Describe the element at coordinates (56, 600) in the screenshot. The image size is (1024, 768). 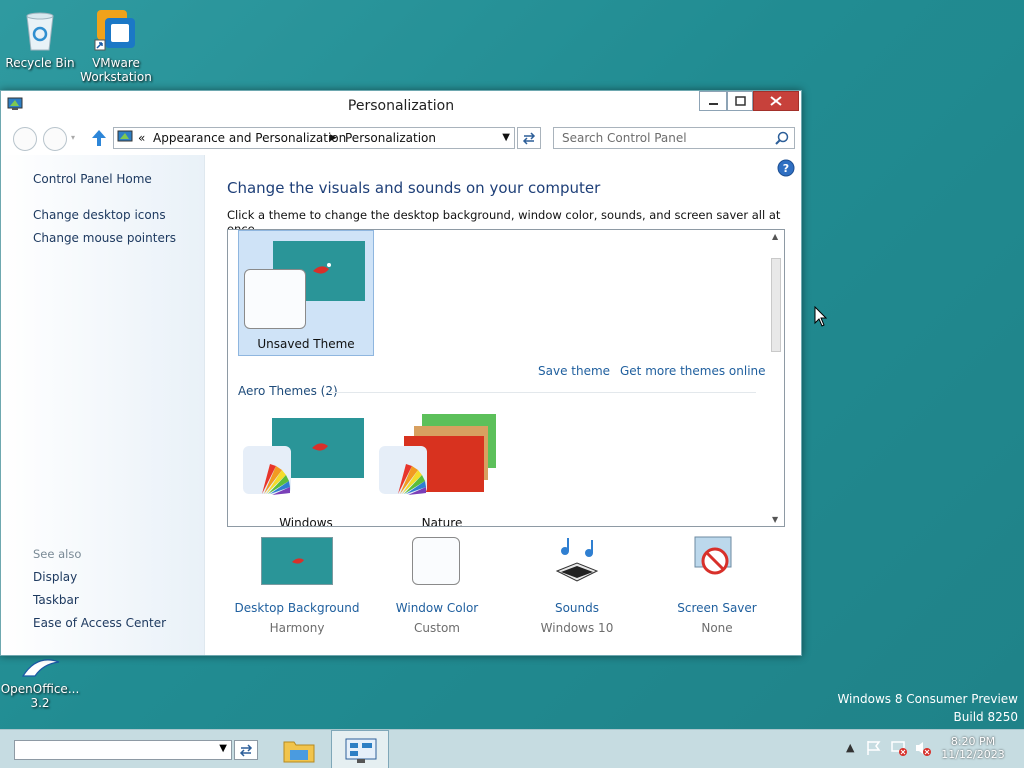
I see `sidebar-item-taskbar: Taskbar` at that location.